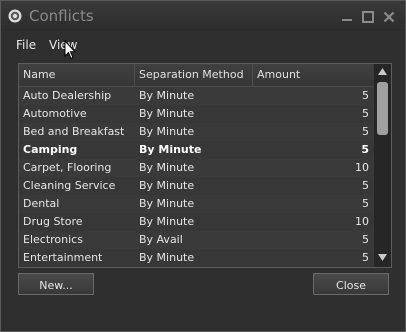 The width and height of the screenshot is (406, 332). What do you see at coordinates (161, 239) in the screenshot?
I see `row-method: By Avail` at bounding box center [161, 239].